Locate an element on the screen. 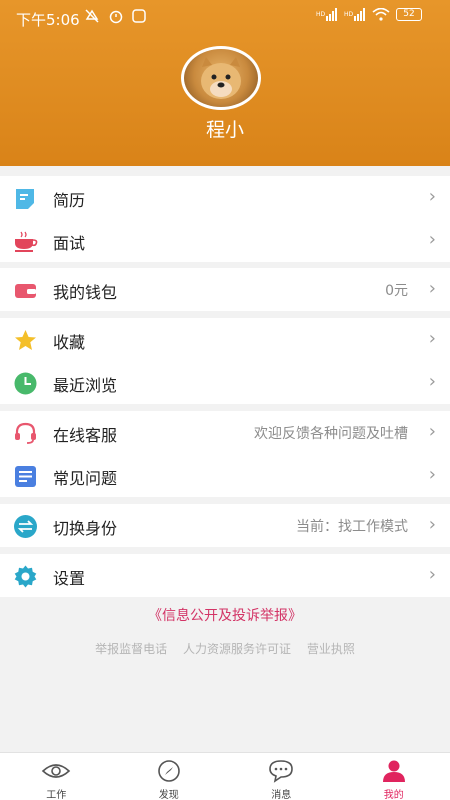 The height and width of the screenshot is (800, 450). menu-item-switch-identity: 切换身份 当前：找工作模式 › is located at coordinates (225, 525).